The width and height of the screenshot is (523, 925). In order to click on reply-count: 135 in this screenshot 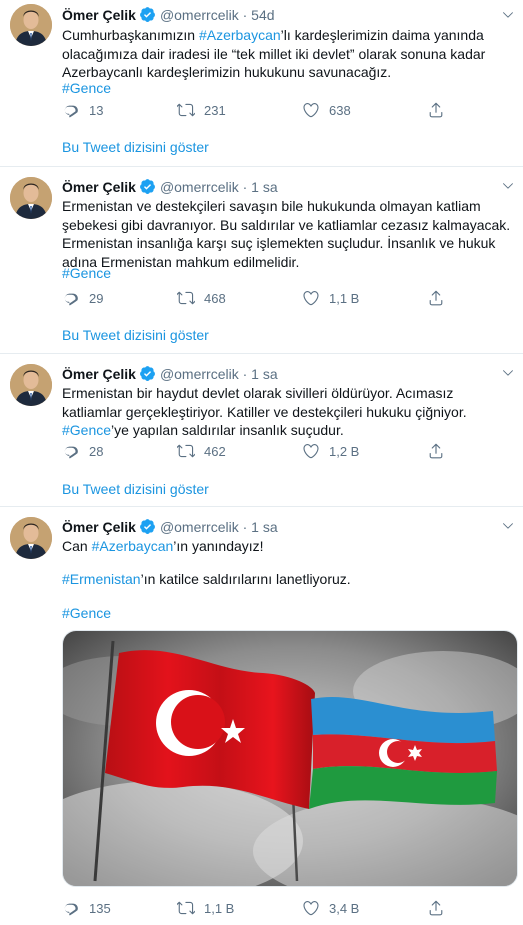, I will do `click(100, 908)`.